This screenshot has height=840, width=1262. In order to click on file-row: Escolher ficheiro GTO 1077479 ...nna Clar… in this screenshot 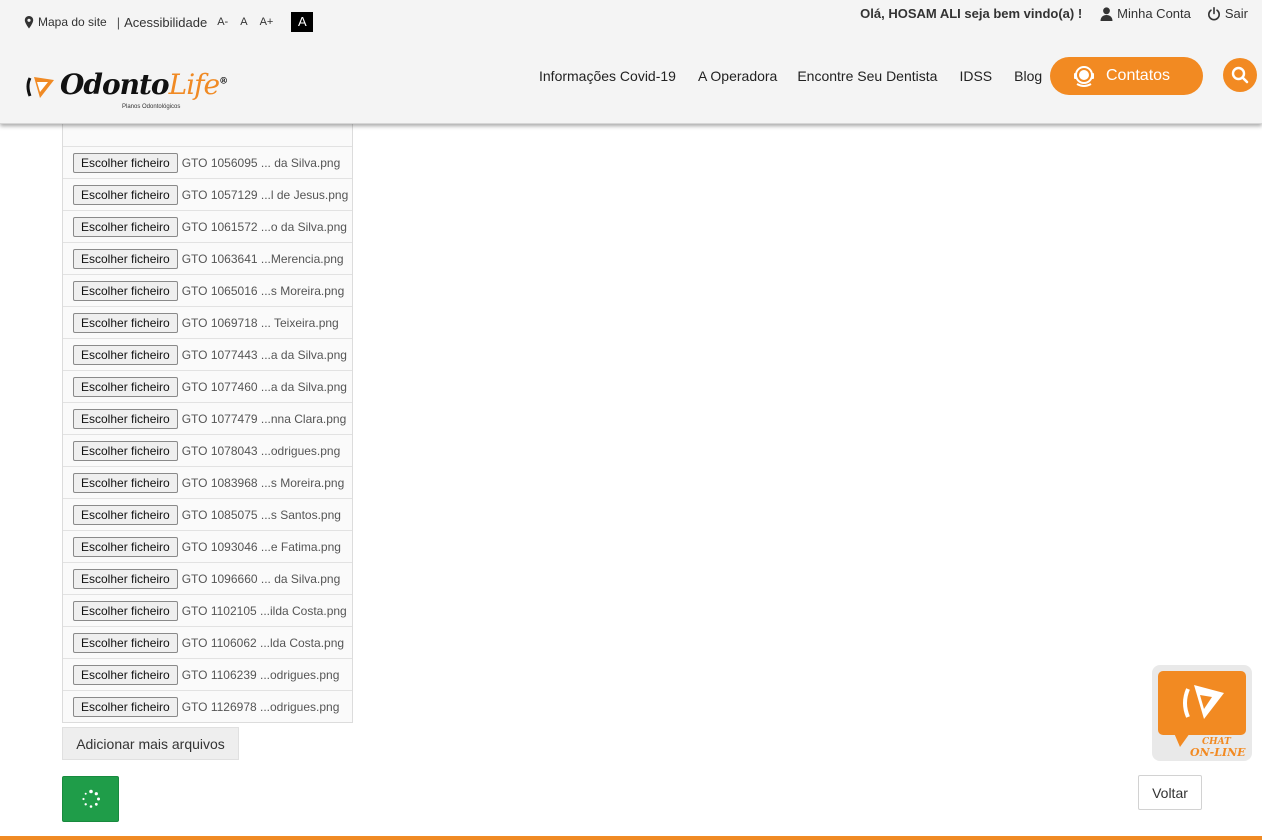, I will do `click(207, 418)`.